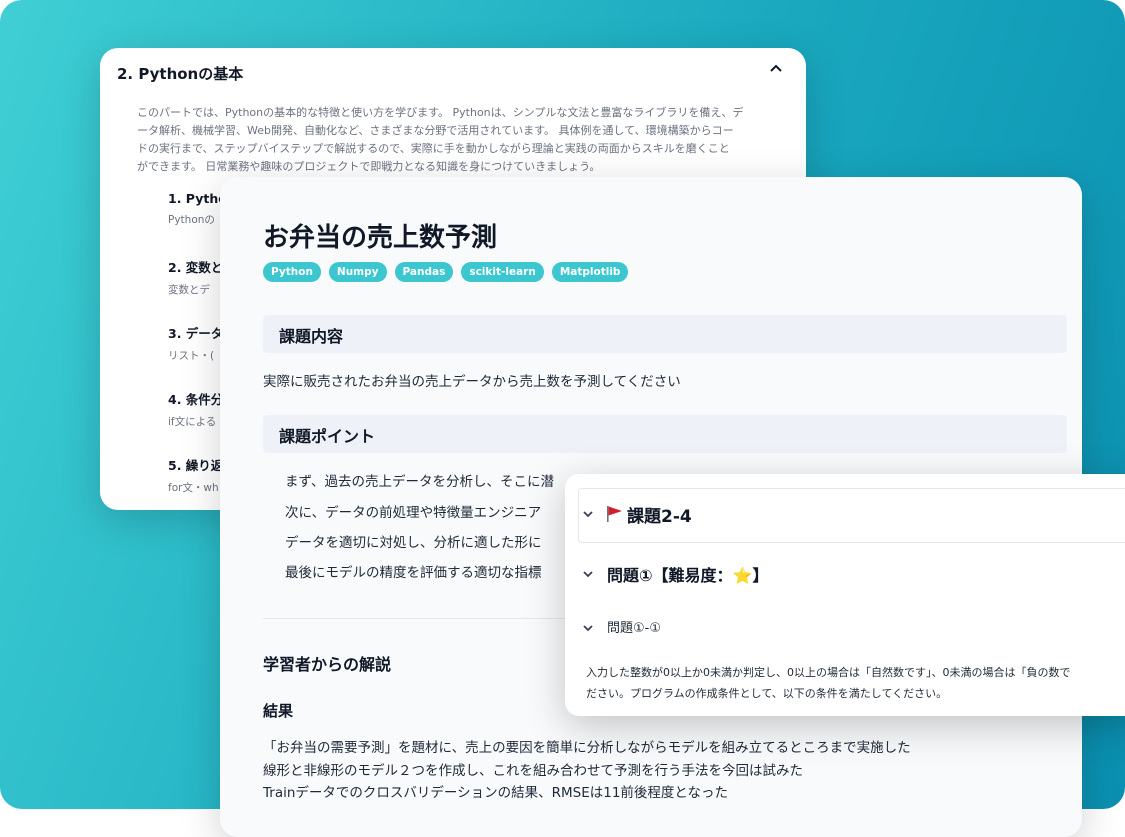 This screenshot has height=837, width=1125. I want to click on section-heading: 課題内容, so click(311, 336).